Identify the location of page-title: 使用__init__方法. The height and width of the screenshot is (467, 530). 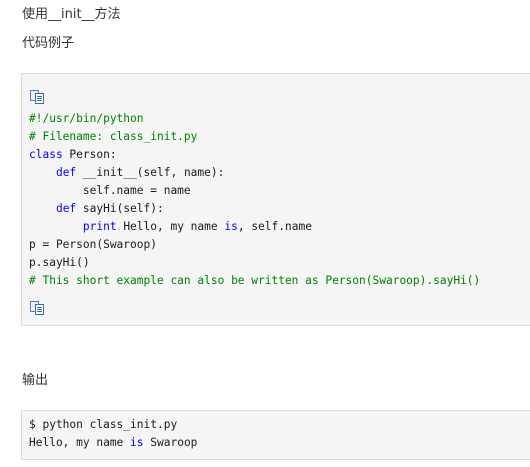
(71, 14).